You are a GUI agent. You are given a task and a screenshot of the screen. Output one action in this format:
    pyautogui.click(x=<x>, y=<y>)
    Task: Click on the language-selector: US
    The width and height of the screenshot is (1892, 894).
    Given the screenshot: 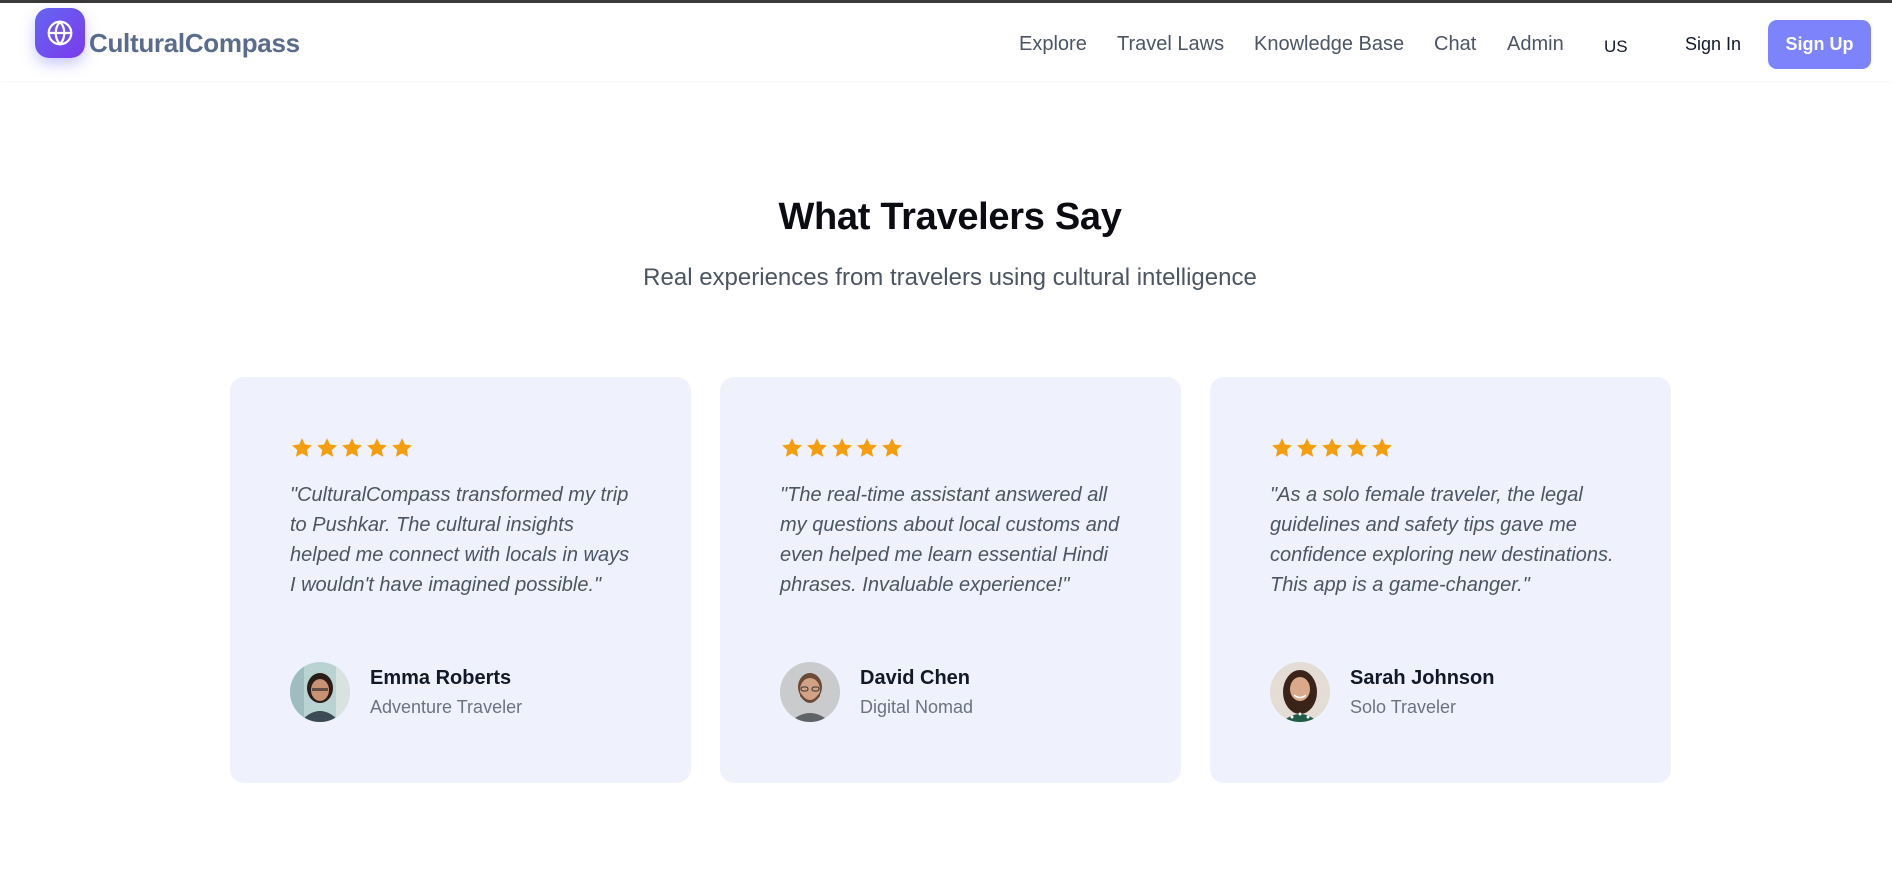 What is the action you would take?
    pyautogui.click(x=1616, y=47)
    